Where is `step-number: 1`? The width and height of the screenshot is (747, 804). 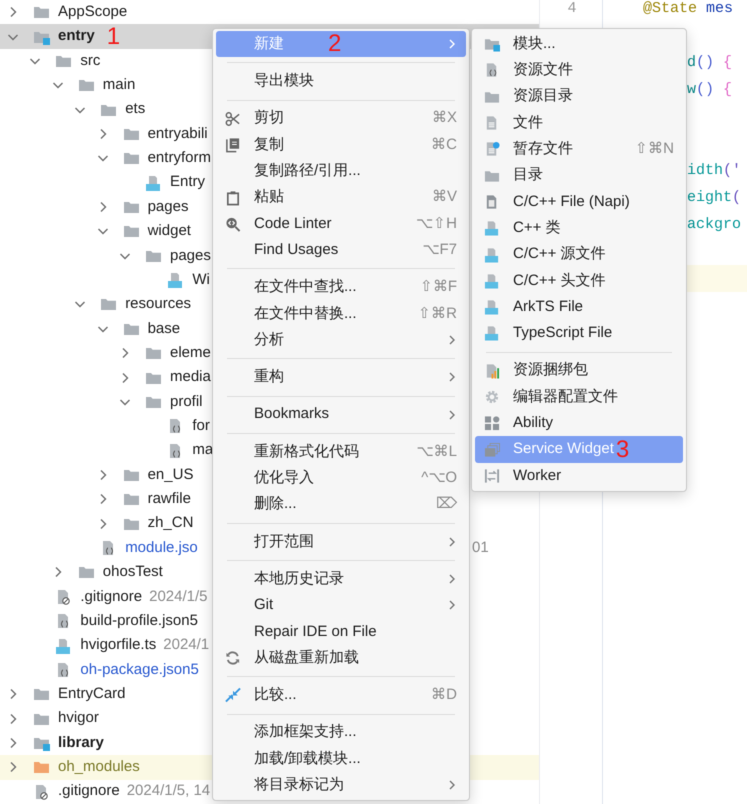
step-number: 1 is located at coordinates (113, 36).